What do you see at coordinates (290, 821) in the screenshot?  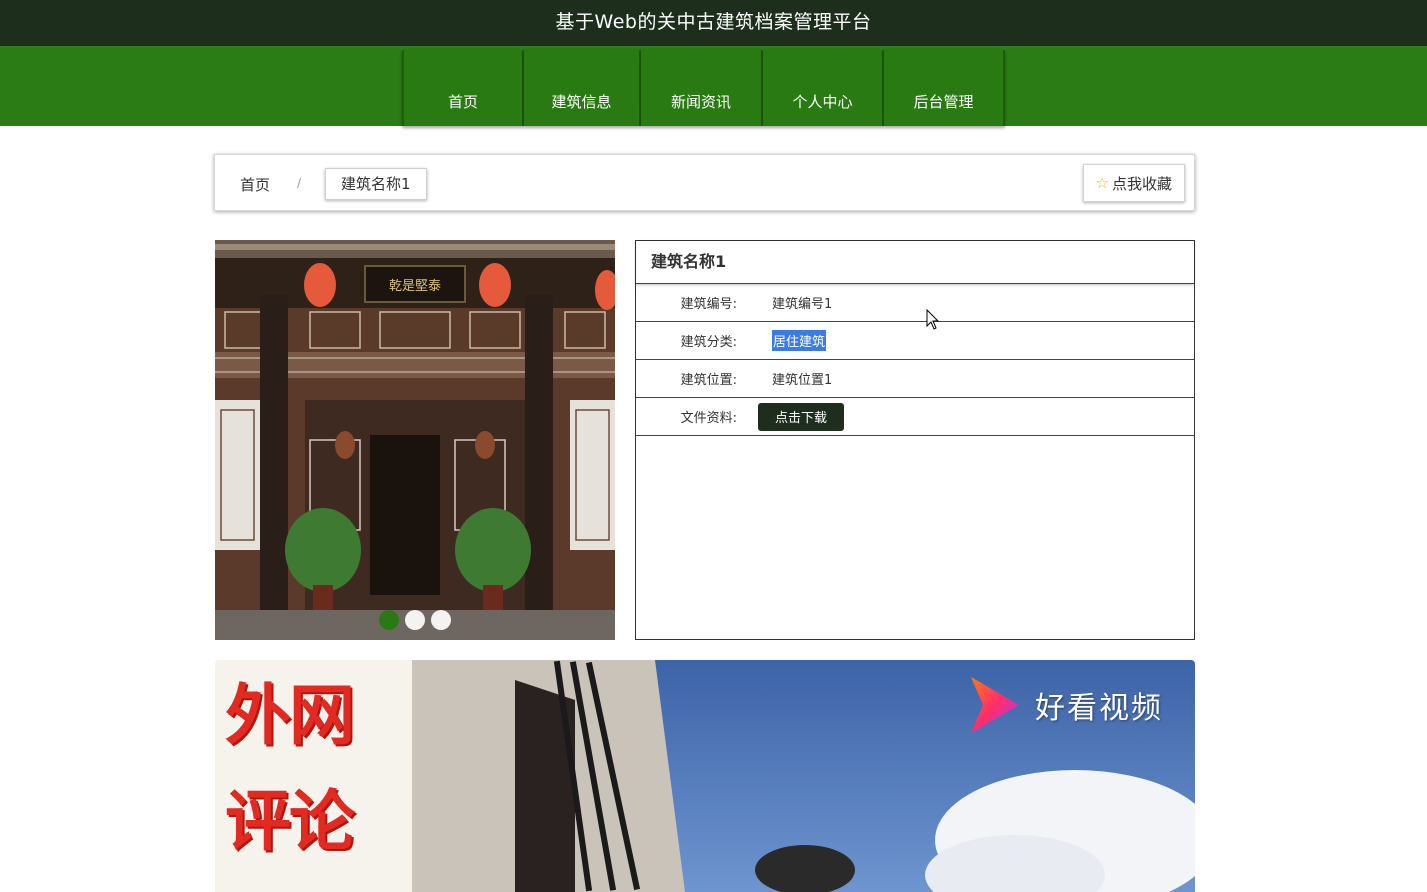 I see `promo-text-line2: 评论` at bounding box center [290, 821].